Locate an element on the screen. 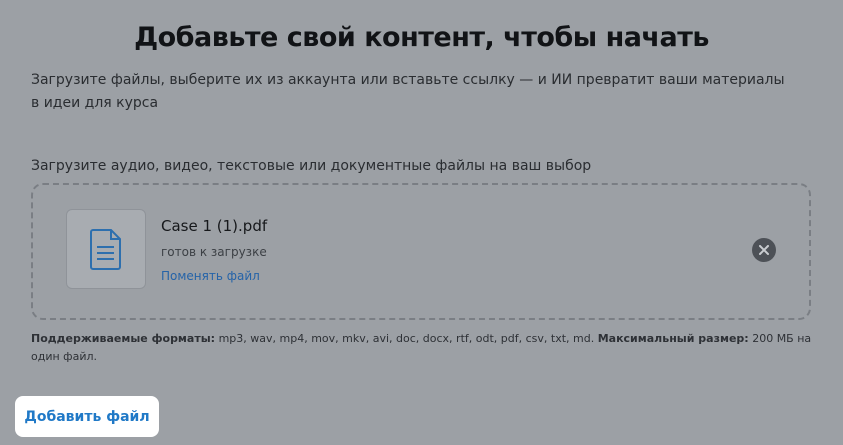 This screenshot has height=445, width=843. page-title: Добавьте свой контент, чтобы начать is located at coordinates (421, 37).